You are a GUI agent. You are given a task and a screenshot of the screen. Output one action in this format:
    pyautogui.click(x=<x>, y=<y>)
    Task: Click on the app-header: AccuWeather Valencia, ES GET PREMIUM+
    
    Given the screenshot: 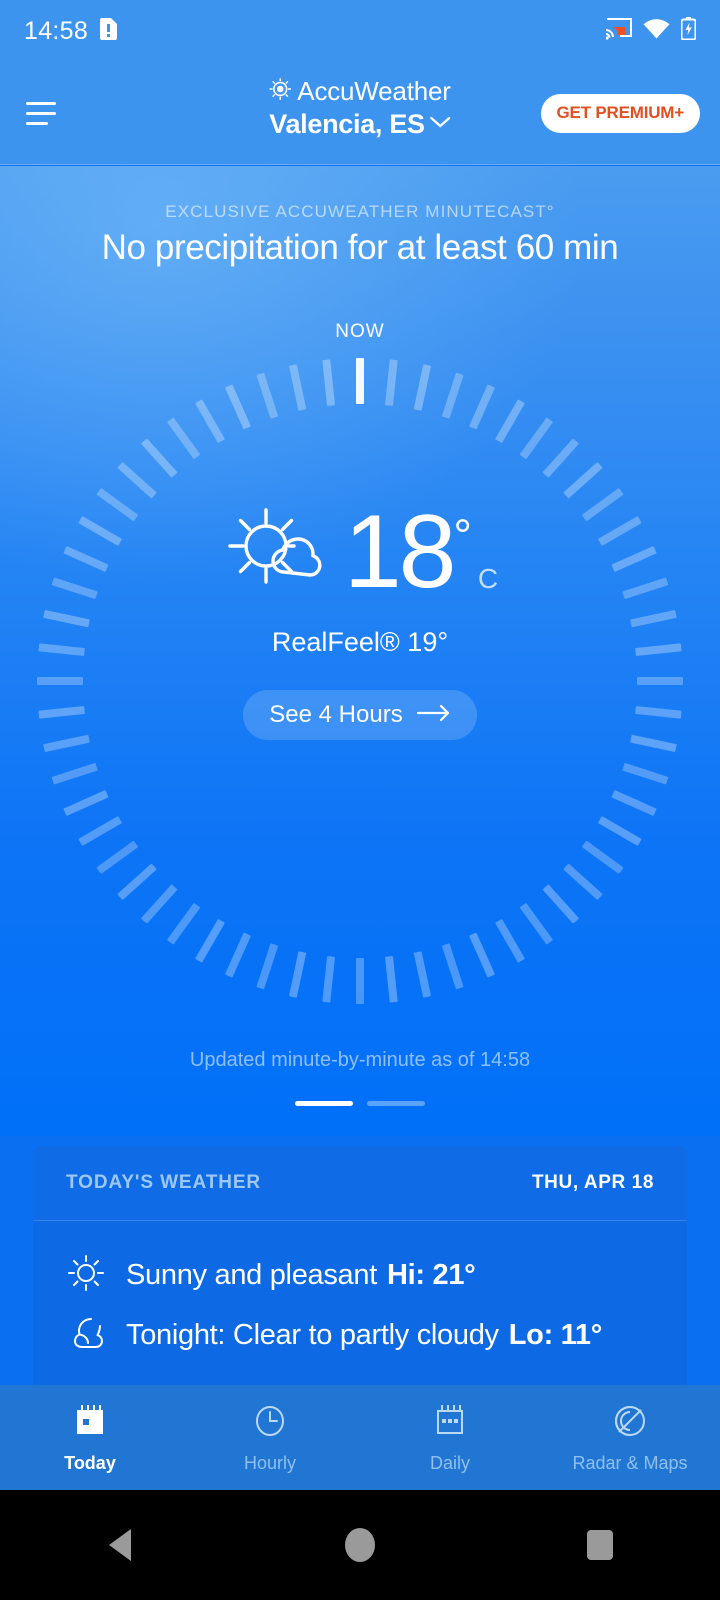 What is the action you would take?
    pyautogui.click(x=360, y=113)
    